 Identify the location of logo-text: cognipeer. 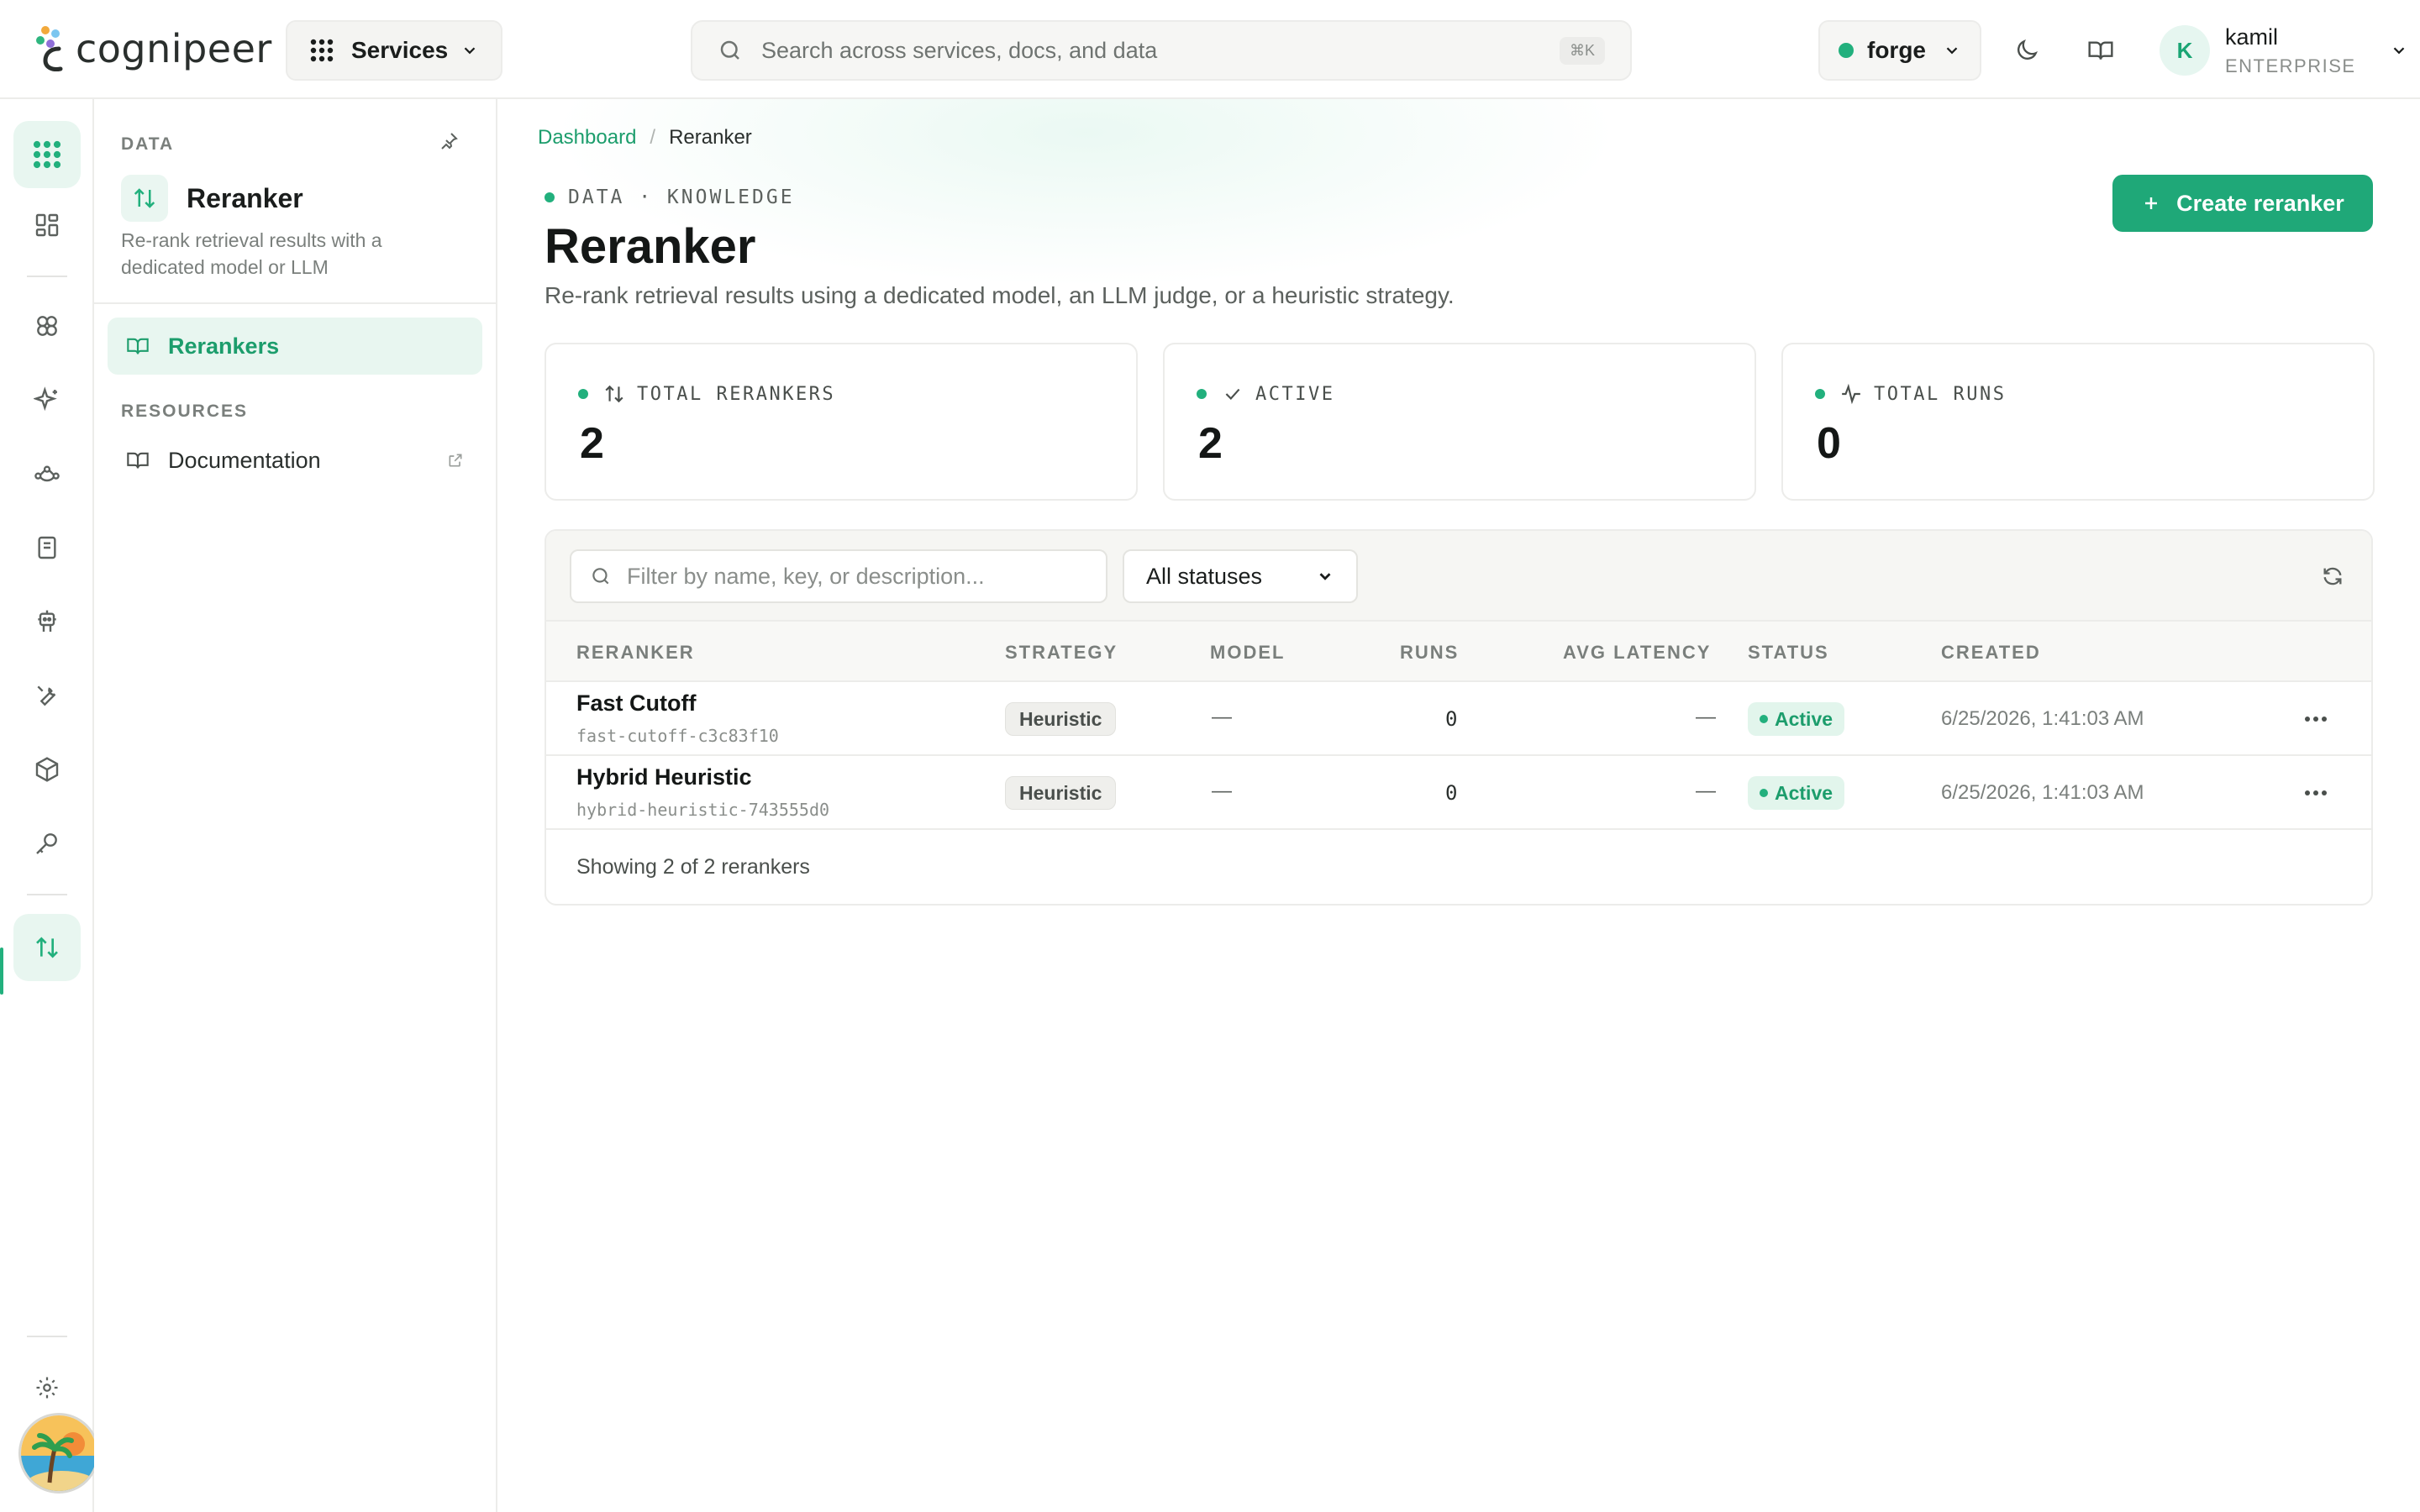
(174, 48).